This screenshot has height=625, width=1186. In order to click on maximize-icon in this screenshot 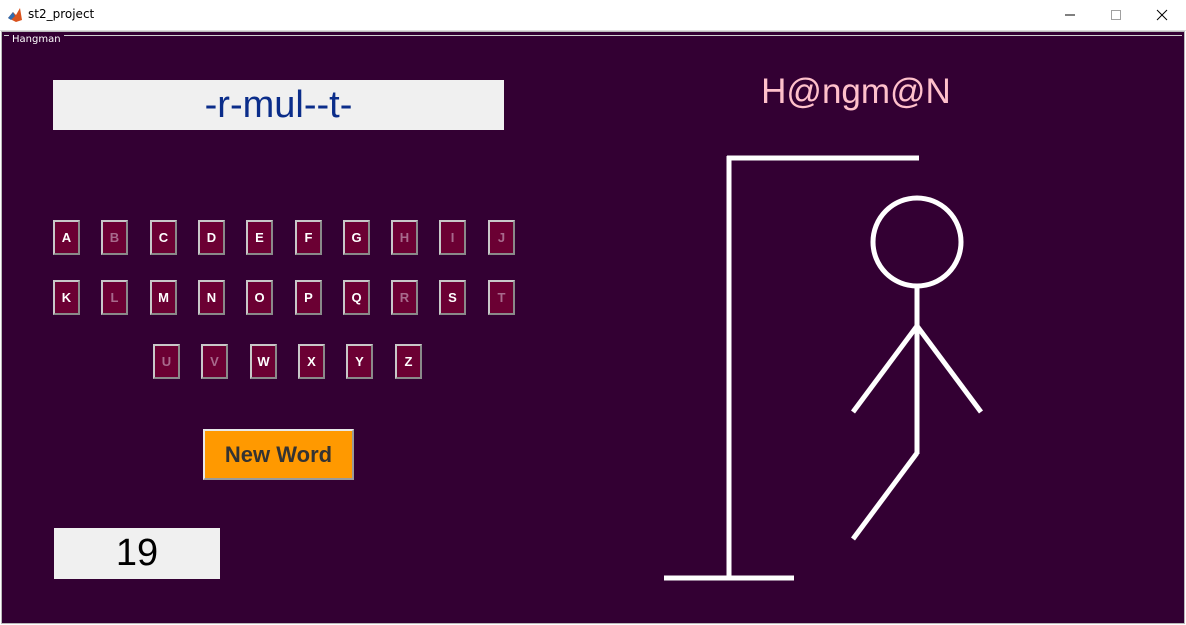, I will do `click(1116, 15)`.